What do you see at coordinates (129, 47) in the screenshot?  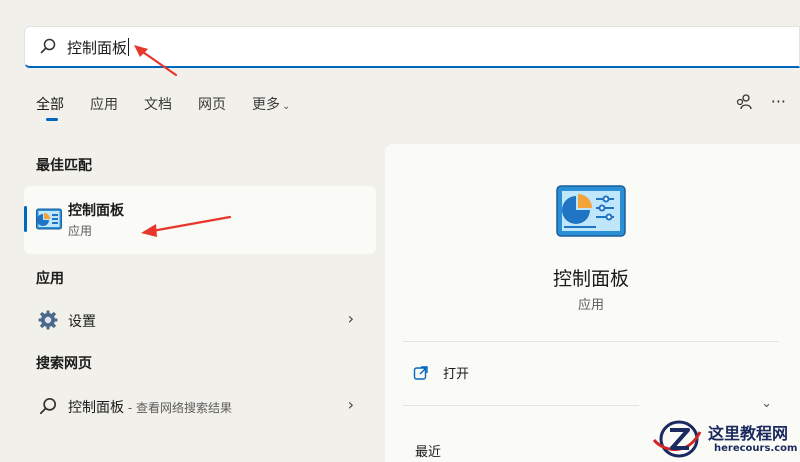 I see `text-caret` at bounding box center [129, 47].